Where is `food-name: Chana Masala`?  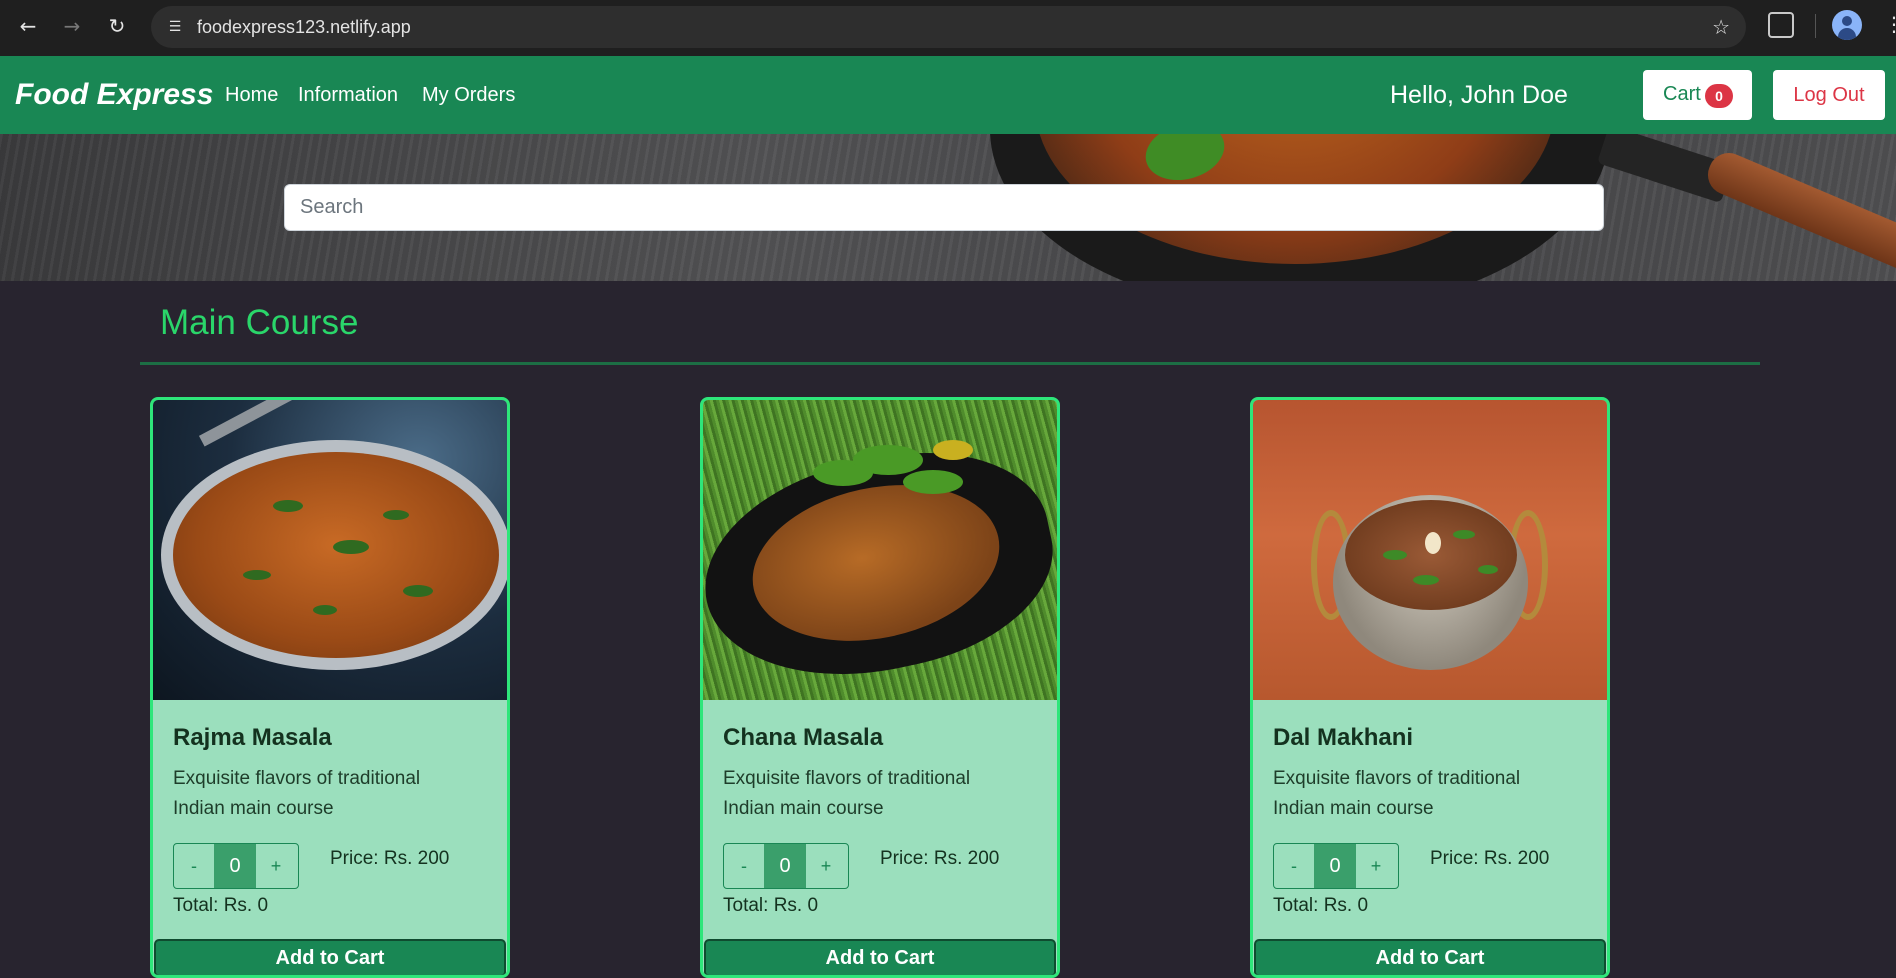
food-name: Chana Masala is located at coordinates (803, 737).